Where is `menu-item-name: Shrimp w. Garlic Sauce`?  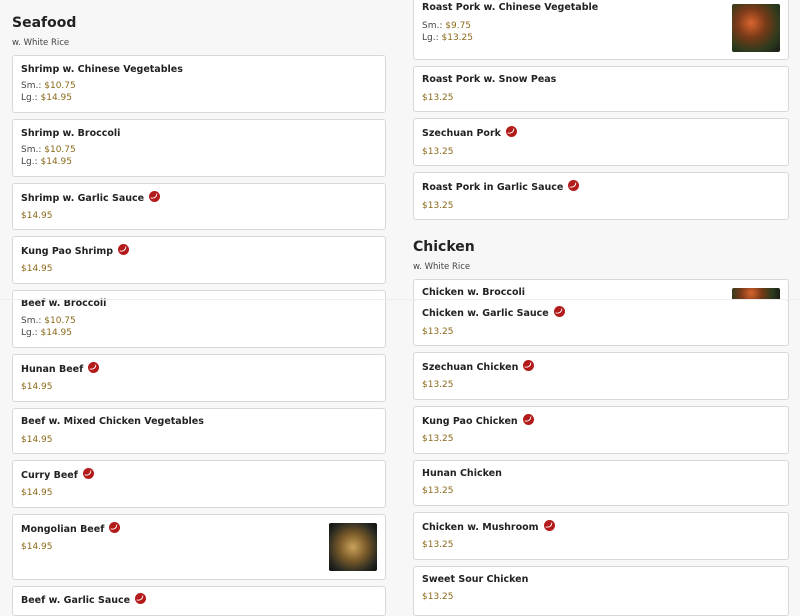 menu-item-name: Shrimp w. Garlic Sauce is located at coordinates (91, 197).